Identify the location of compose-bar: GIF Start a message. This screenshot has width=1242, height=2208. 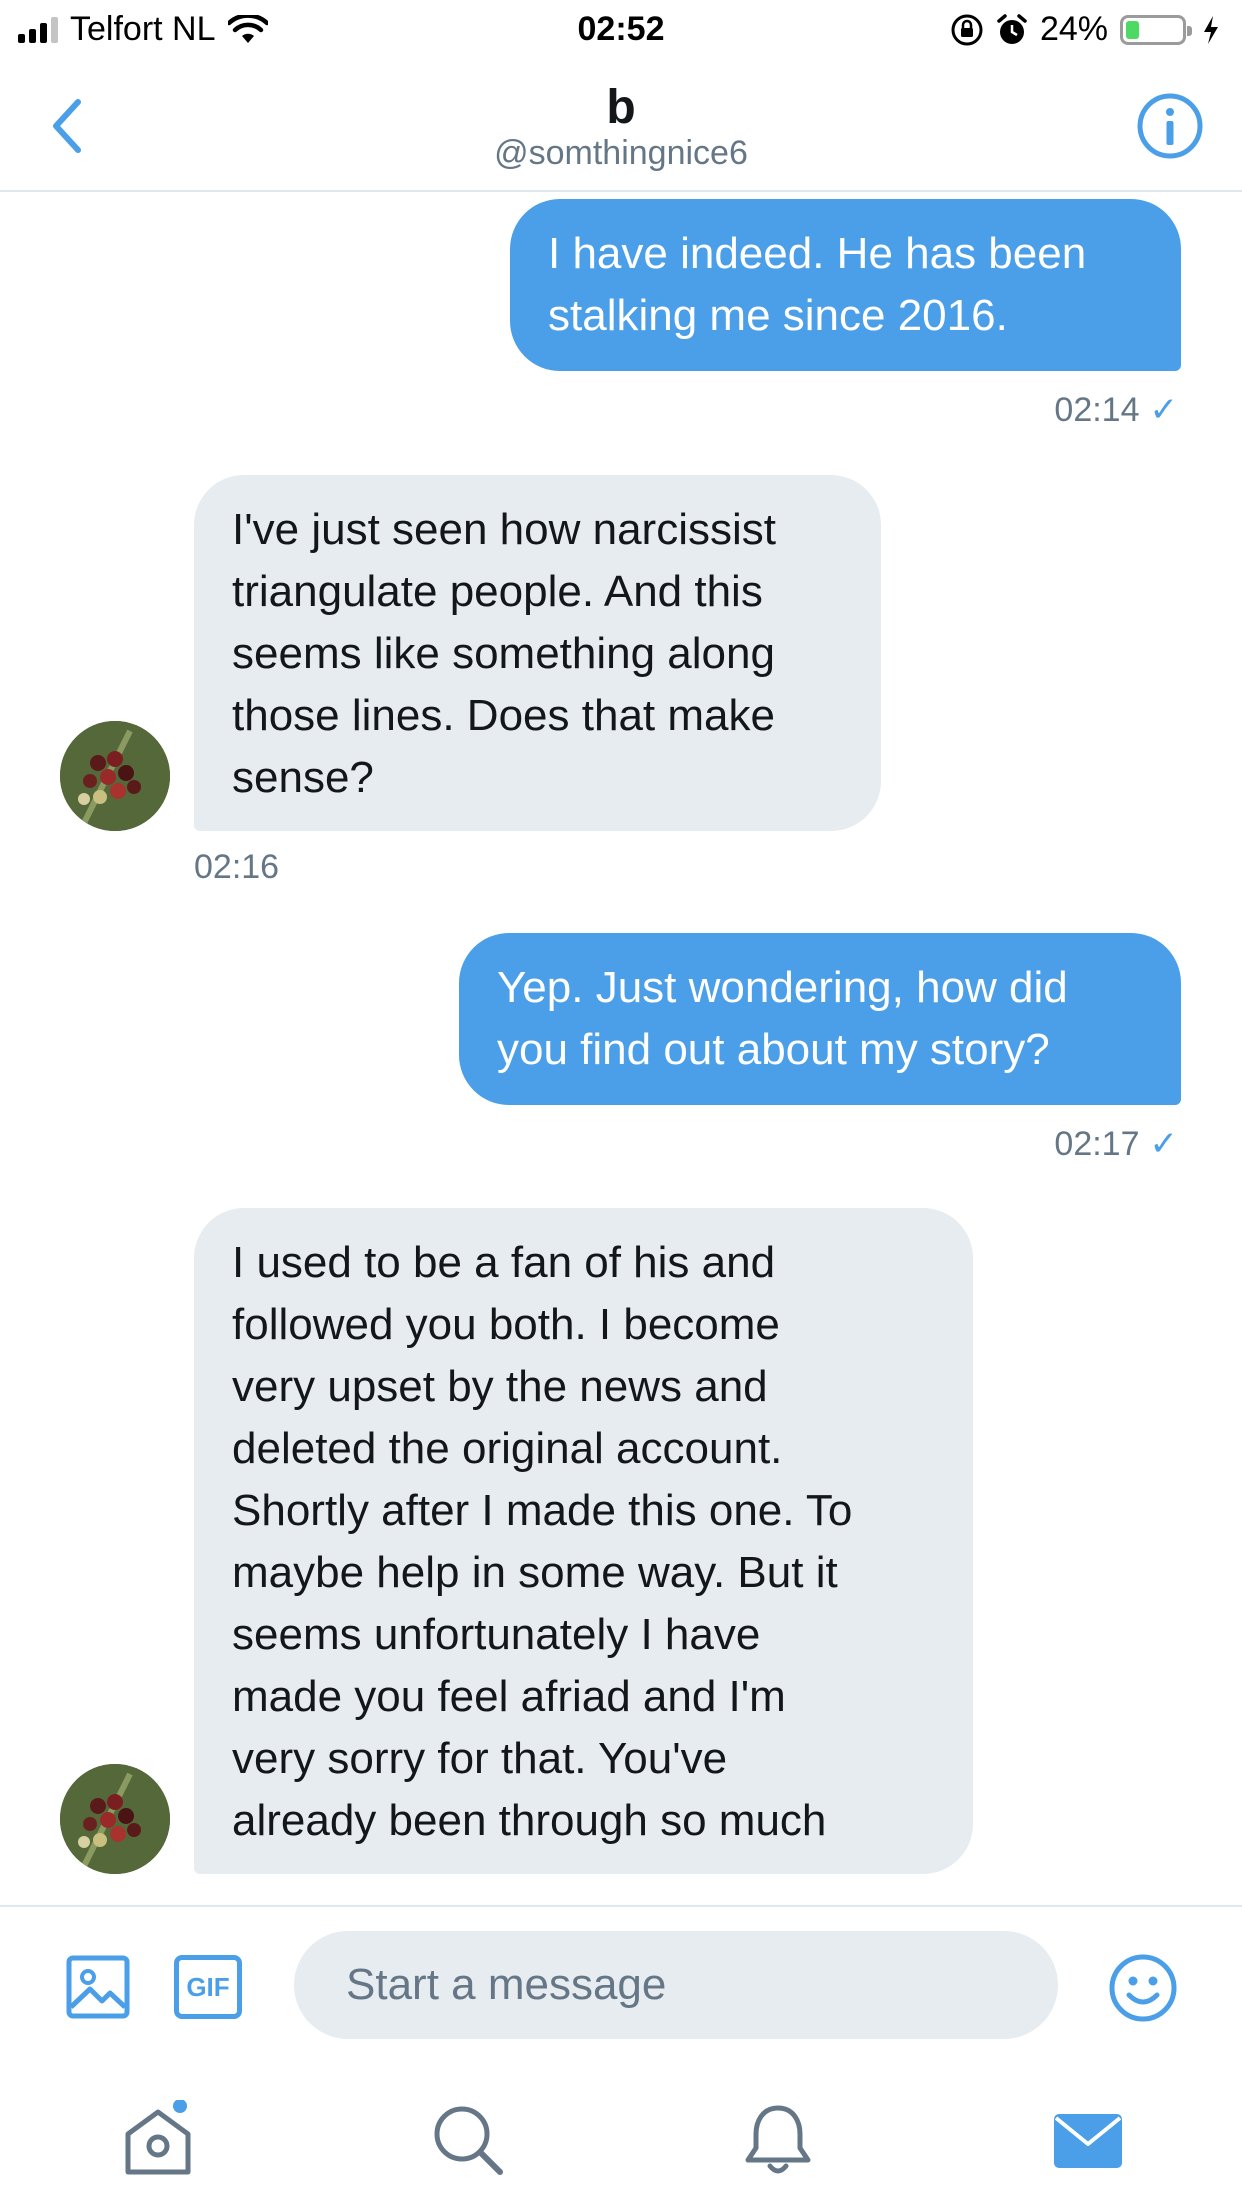
(621, 1972).